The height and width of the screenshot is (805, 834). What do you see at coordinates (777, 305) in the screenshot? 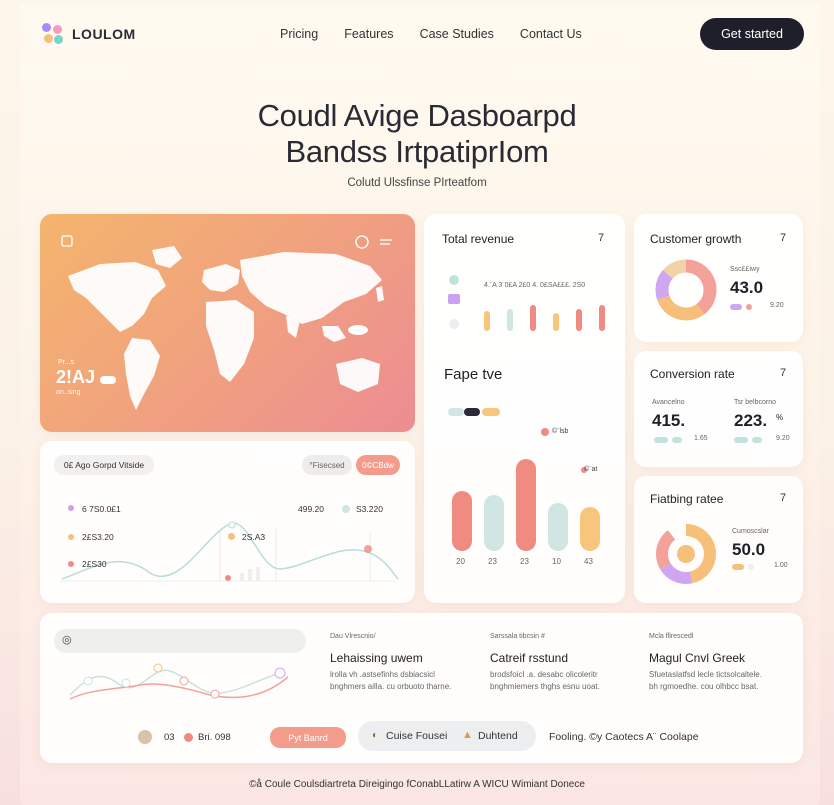
I see `customer-growth-sub: 9.20` at bounding box center [777, 305].